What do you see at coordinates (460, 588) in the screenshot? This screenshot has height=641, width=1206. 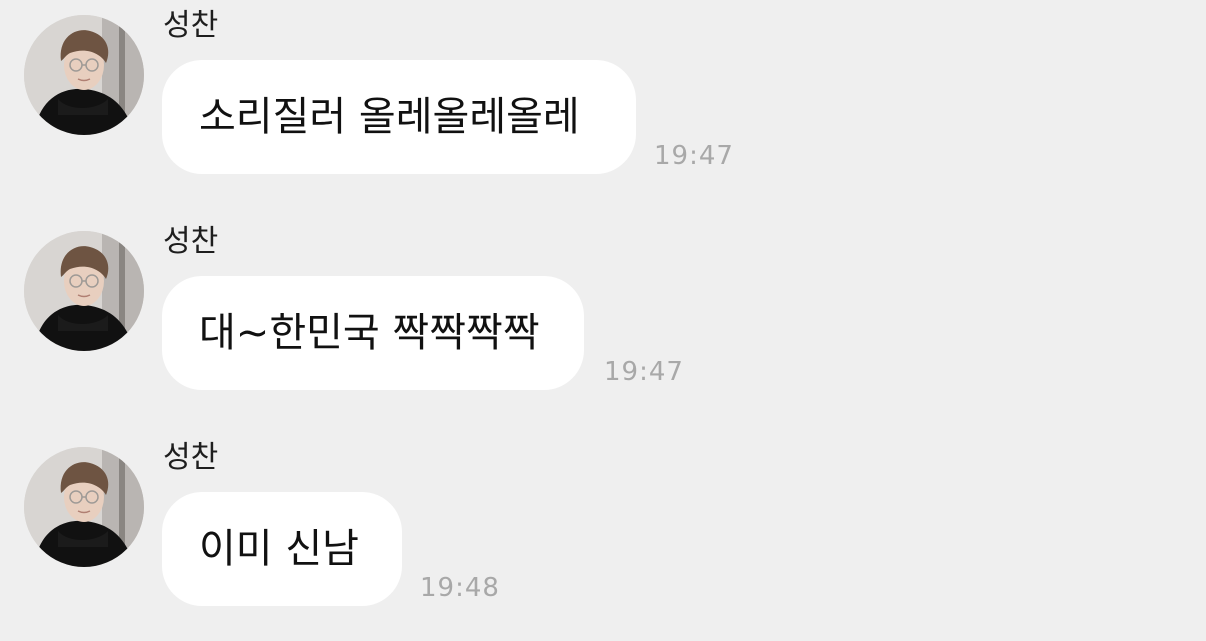 I see `message-timestamp: 19:48` at bounding box center [460, 588].